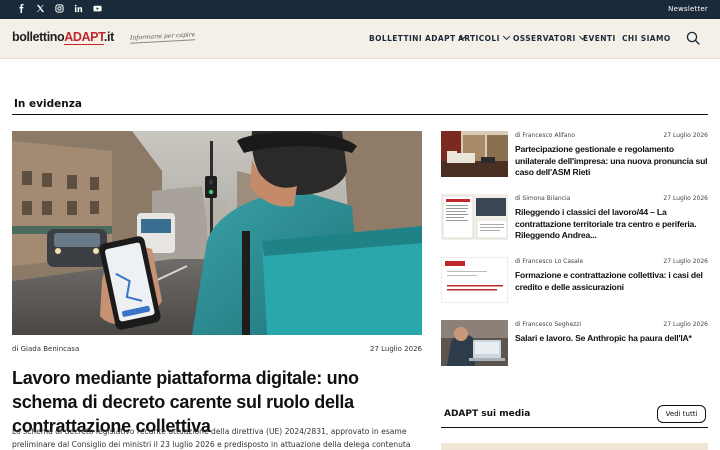 The height and width of the screenshot is (450, 720). What do you see at coordinates (162, 37) in the screenshot?
I see `logo-tagline: Informarsi per capire` at bounding box center [162, 37].